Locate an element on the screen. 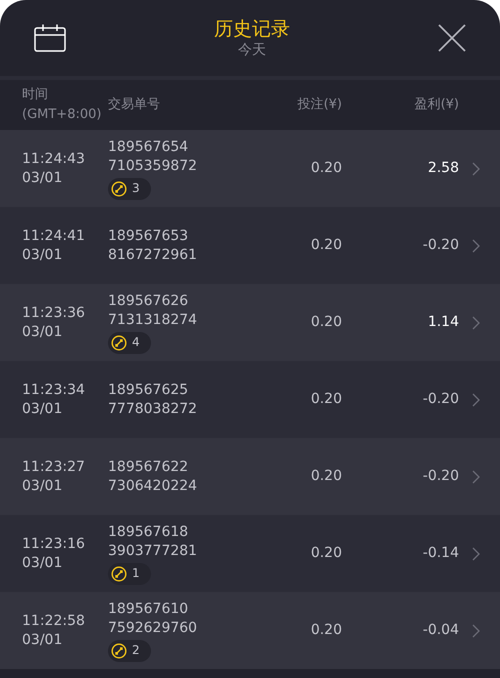 The height and width of the screenshot is (678, 500). time-text: 11:24:43 is located at coordinates (54, 159).